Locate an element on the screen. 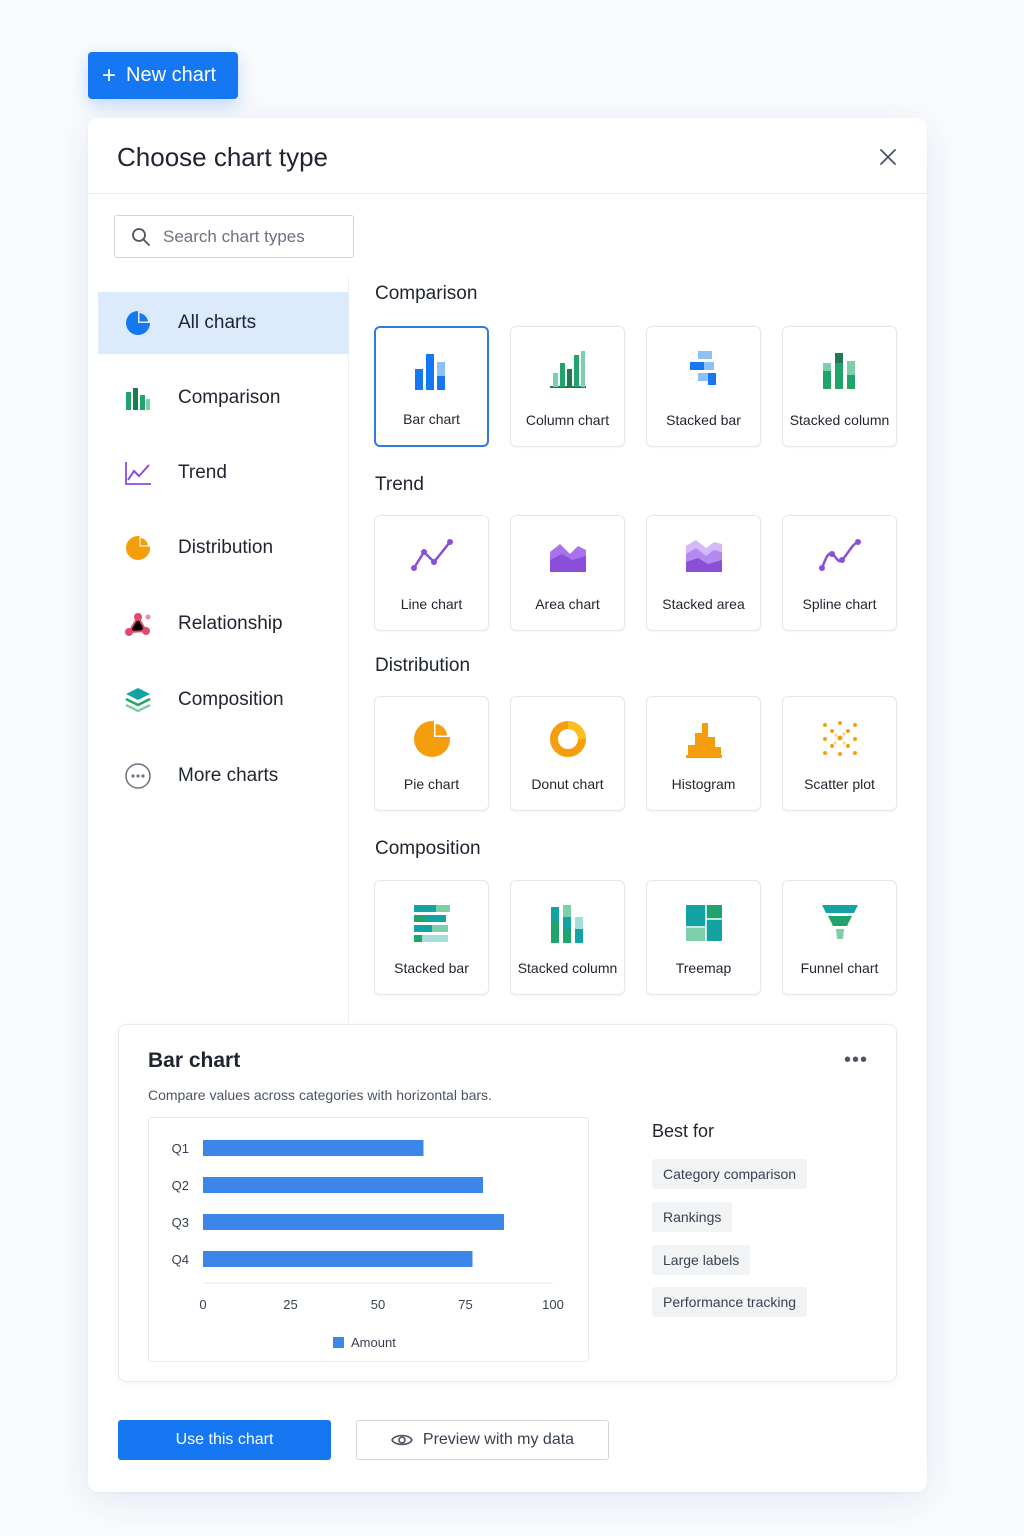  chart-card-funnel-chart: Funnel chart is located at coordinates (839, 937).